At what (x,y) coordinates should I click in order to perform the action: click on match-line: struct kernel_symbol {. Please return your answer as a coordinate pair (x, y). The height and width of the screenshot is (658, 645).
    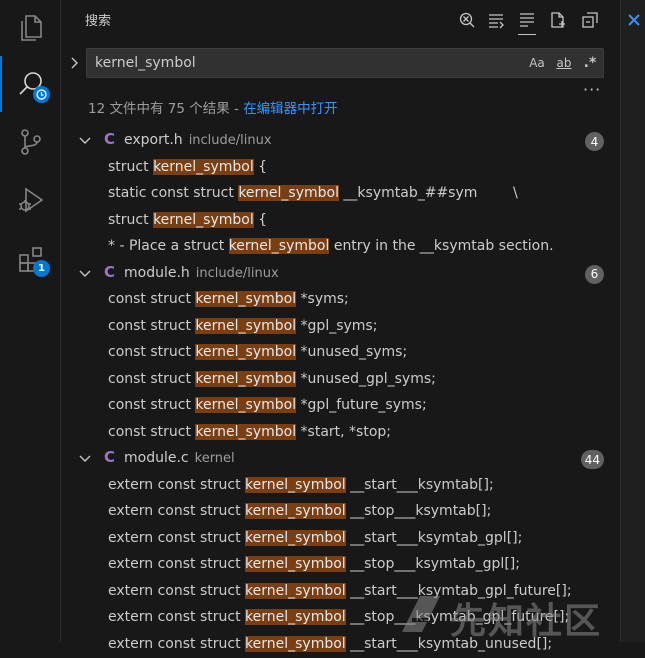
    Looking at the image, I should click on (187, 220).